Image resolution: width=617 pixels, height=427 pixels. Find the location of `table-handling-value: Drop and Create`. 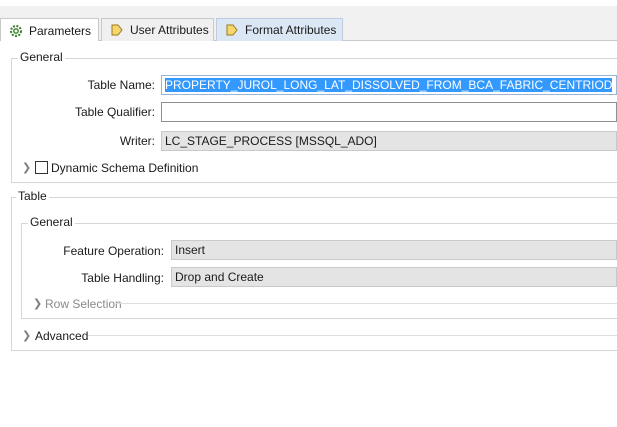

table-handling-value: Drop and Create is located at coordinates (219, 277).